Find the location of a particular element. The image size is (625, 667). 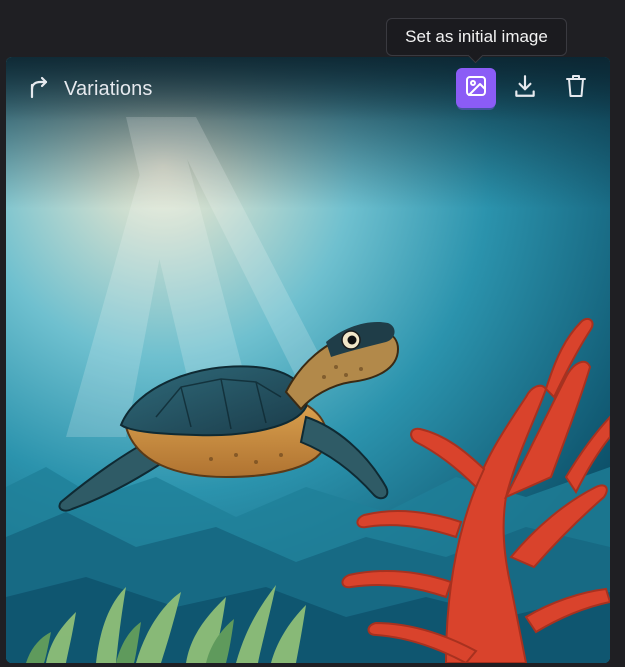

branch-arrow-icon is located at coordinates (39, 89).